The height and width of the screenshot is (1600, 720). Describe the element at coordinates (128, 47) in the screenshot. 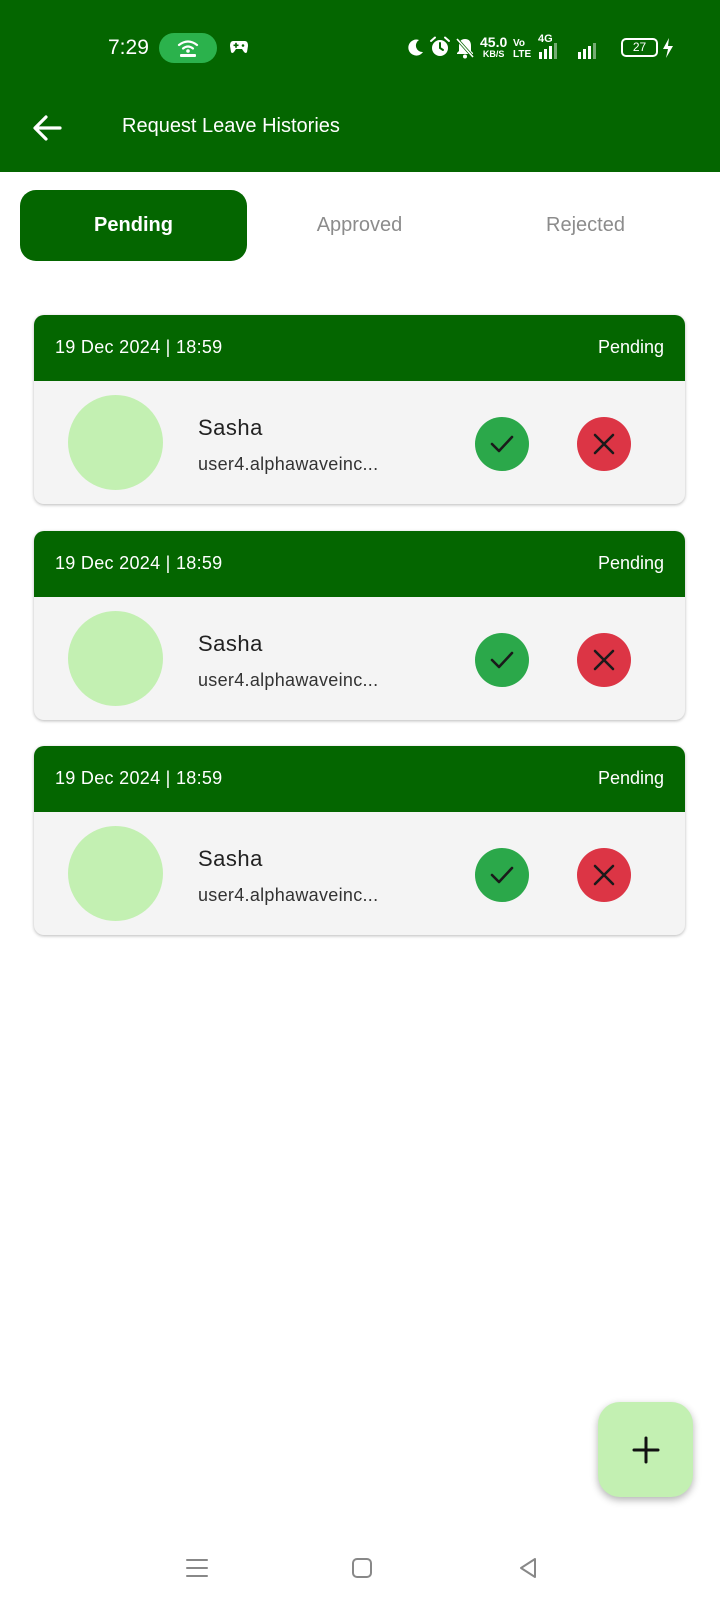

I see `status-time: 7:29` at that location.